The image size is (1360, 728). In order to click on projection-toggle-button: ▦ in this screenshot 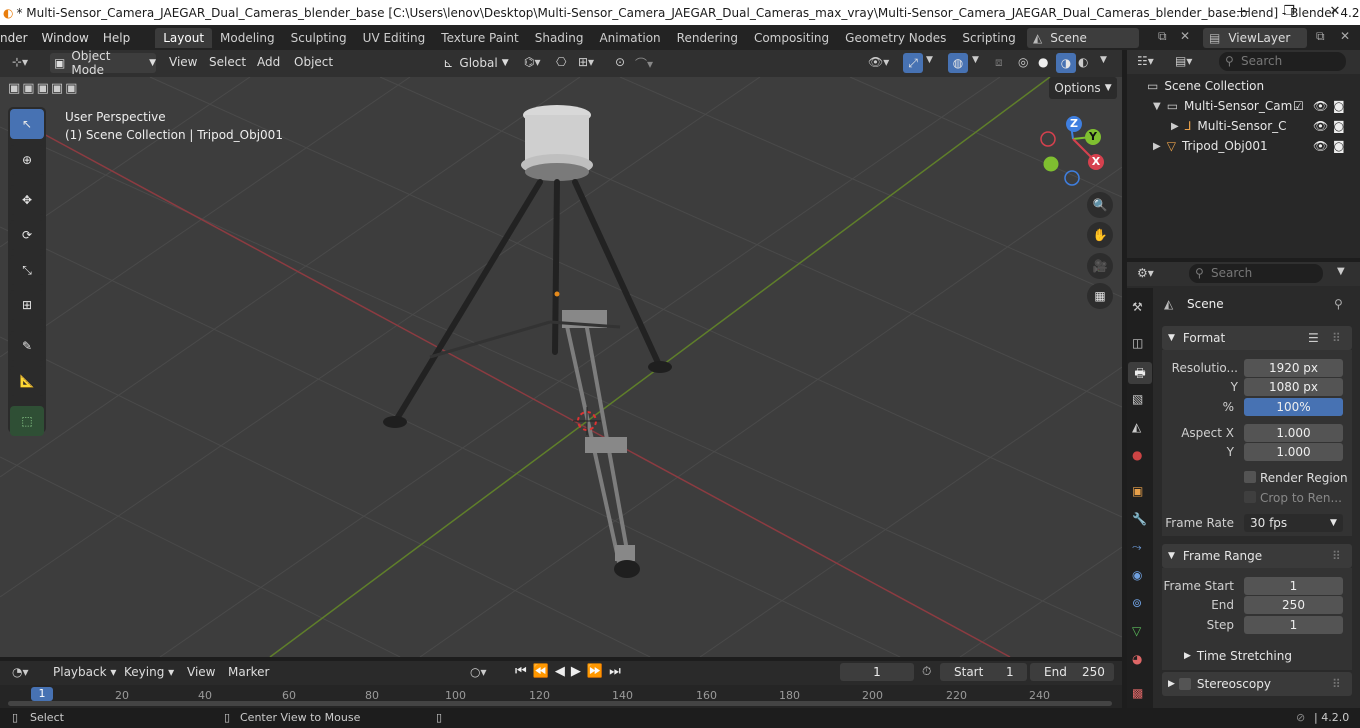, I will do `click(1100, 296)`.